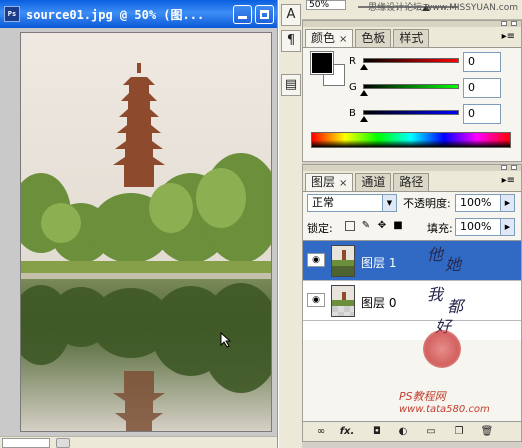 The height and width of the screenshot is (448, 522). Describe the element at coordinates (411, 112) in the screenshot. I see `blue-channel-slider` at that location.